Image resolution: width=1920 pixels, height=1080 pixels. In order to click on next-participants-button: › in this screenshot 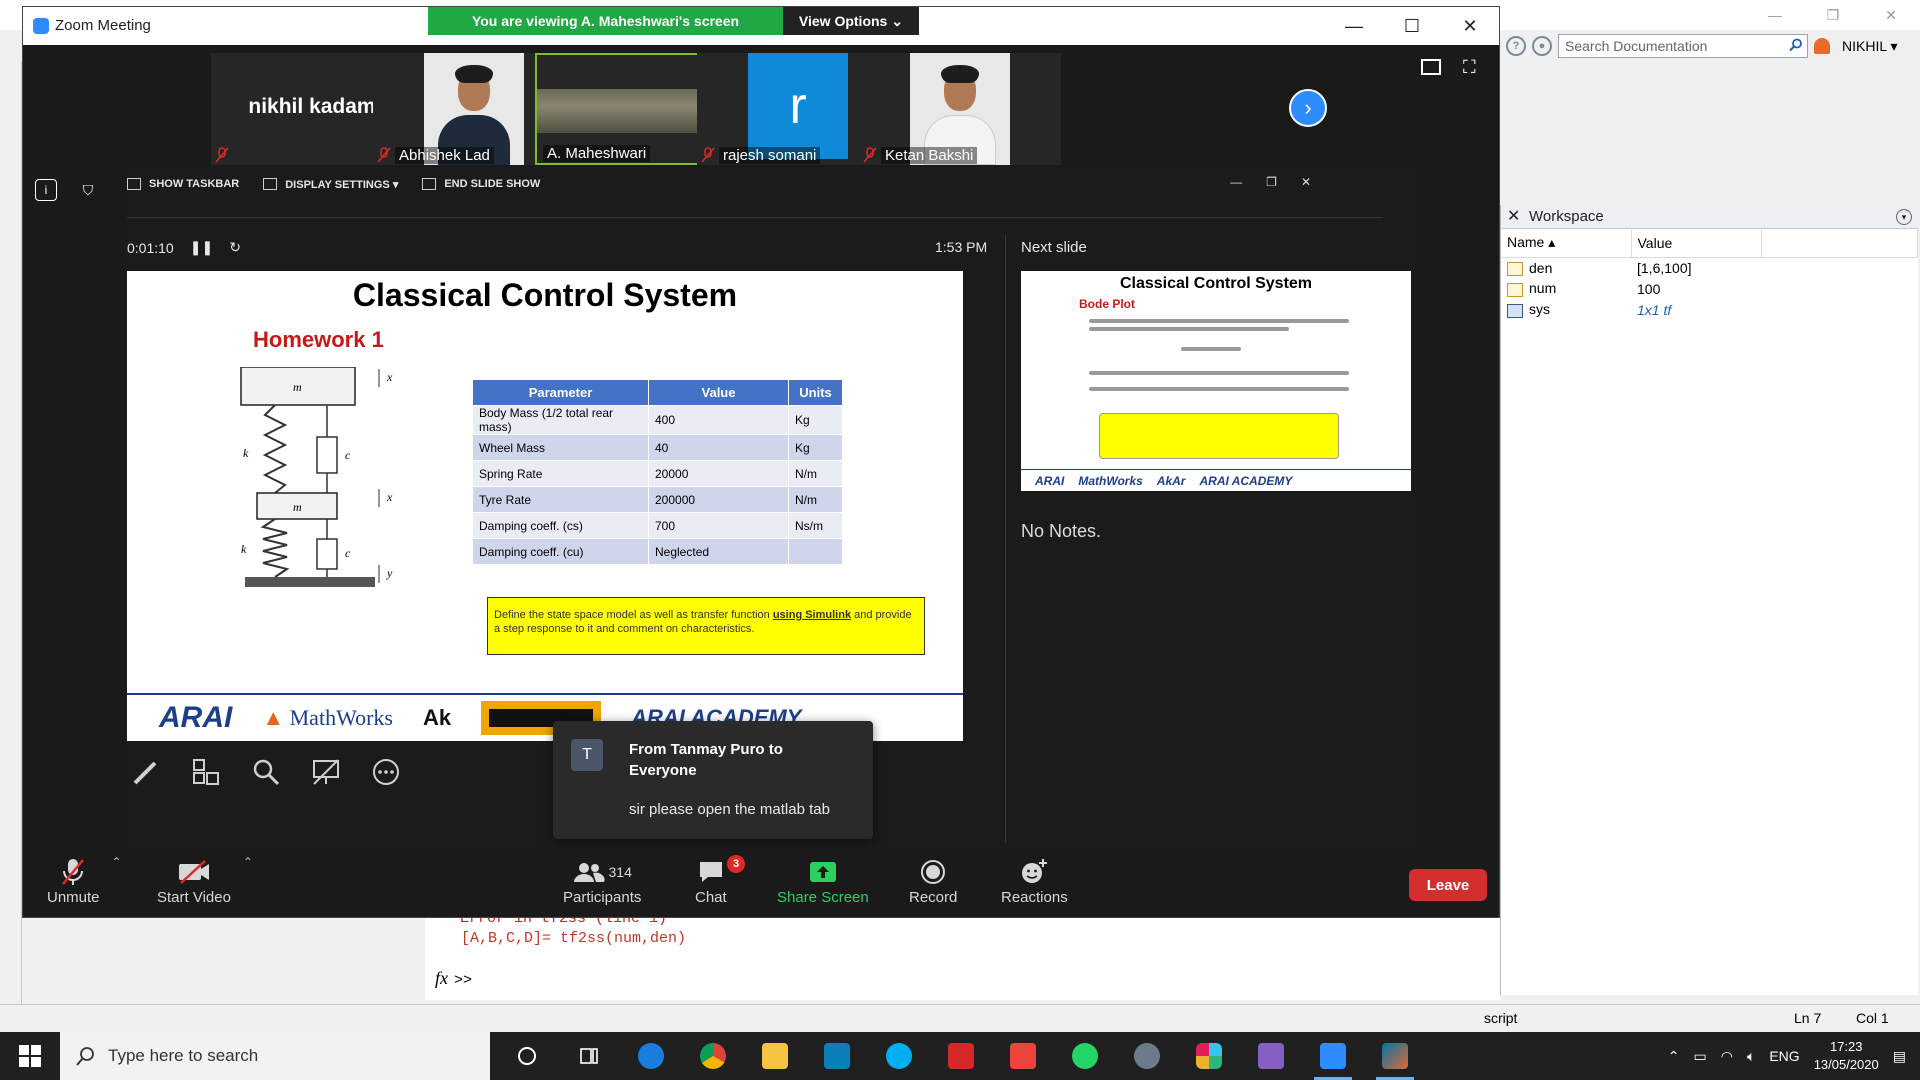, I will do `click(1308, 108)`.